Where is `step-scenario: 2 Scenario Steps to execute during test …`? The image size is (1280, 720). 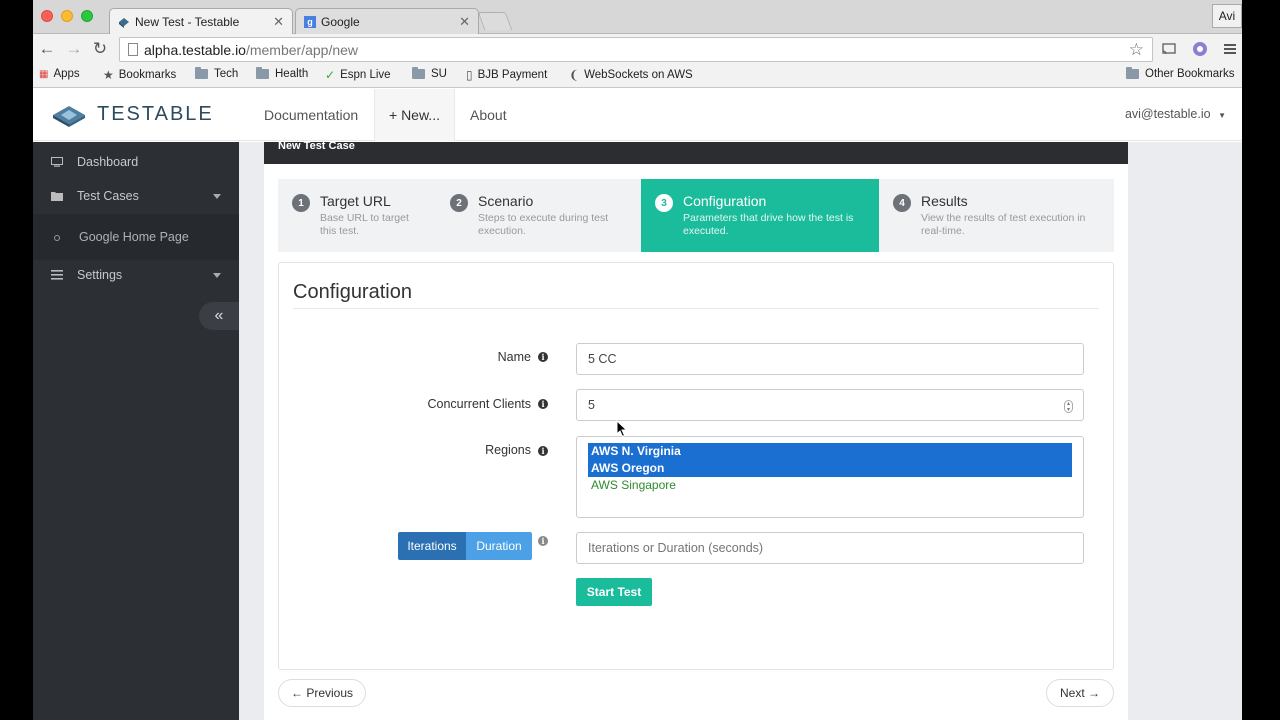
step-scenario: 2 Scenario Steps to execute during test … is located at coordinates (538, 215).